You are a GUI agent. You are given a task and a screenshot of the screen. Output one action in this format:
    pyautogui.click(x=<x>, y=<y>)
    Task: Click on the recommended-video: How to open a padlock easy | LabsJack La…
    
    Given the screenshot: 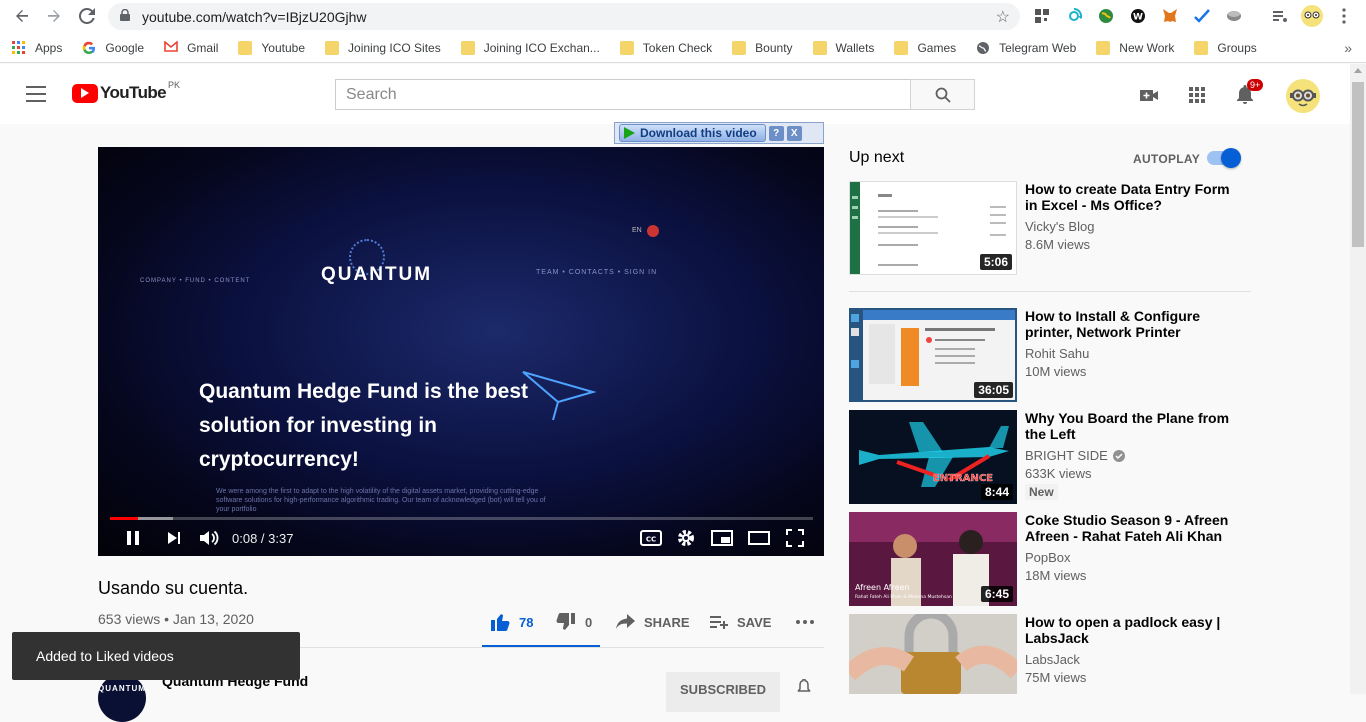 What is the action you would take?
    pyautogui.click(x=1049, y=654)
    